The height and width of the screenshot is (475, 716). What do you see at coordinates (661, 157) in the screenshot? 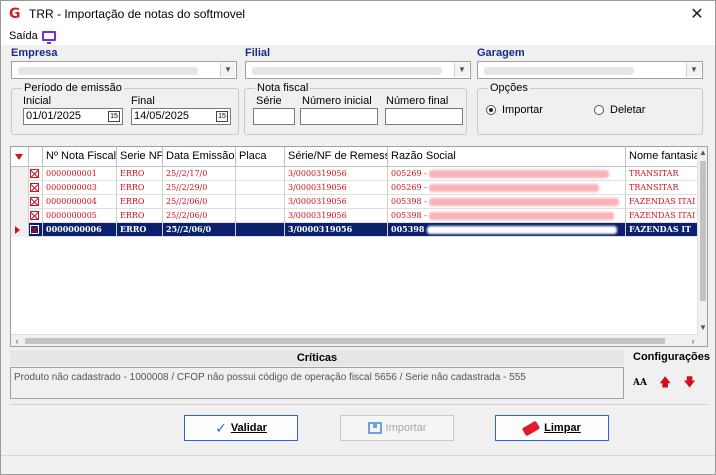
I see `col-nome-fantasia: Nome fantasia` at bounding box center [661, 157].